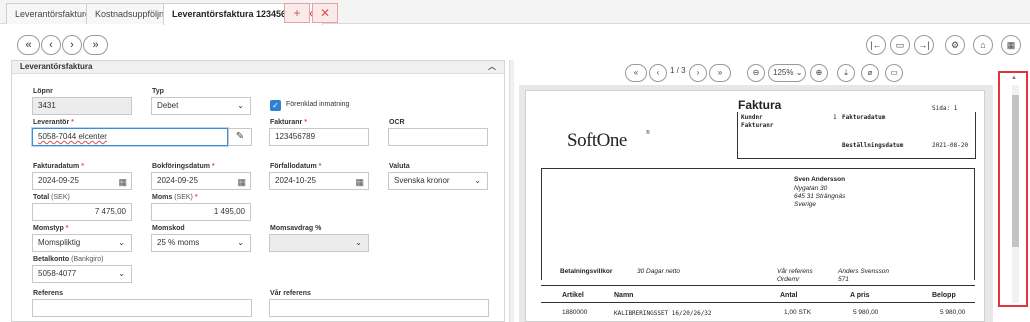 Image resolution: width=1030 pixels, height=322 pixels. I want to click on total-label: Total (SEK), so click(51, 197).